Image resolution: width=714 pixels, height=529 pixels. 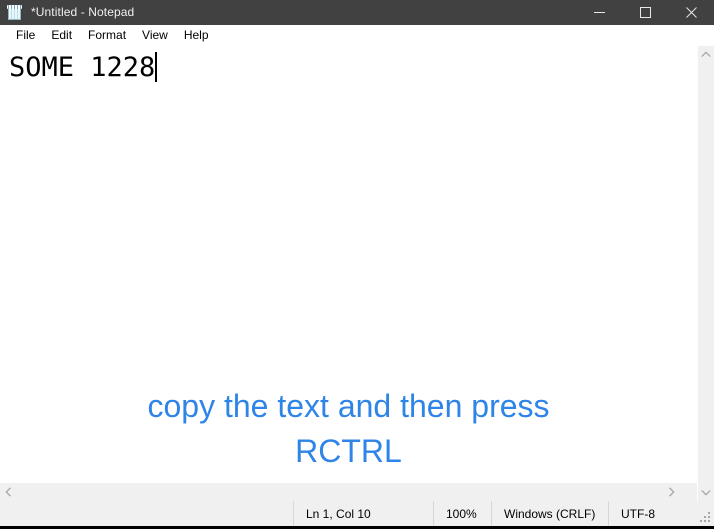 I want to click on close-button, so click(x=691, y=12).